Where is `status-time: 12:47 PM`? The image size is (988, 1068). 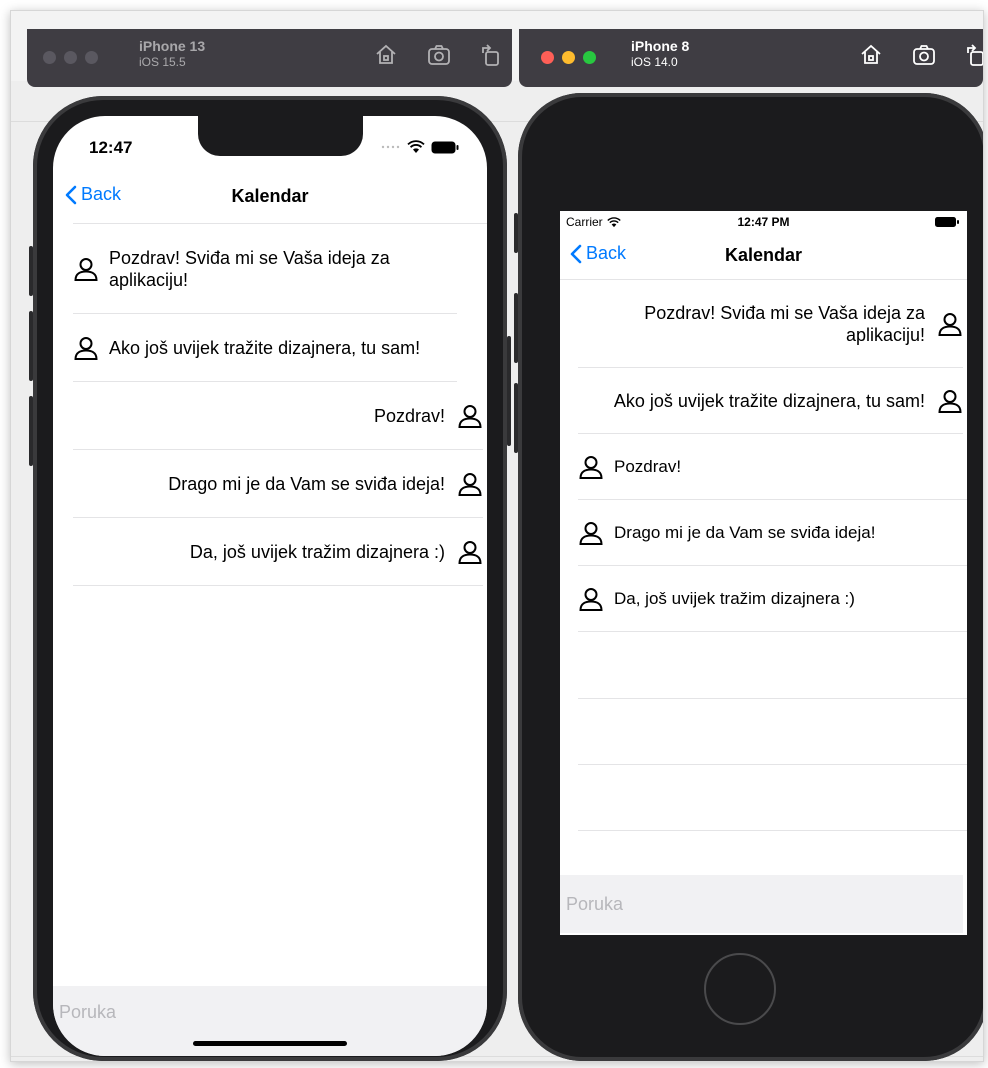 status-time: 12:47 PM is located at coordinates (763, 222).